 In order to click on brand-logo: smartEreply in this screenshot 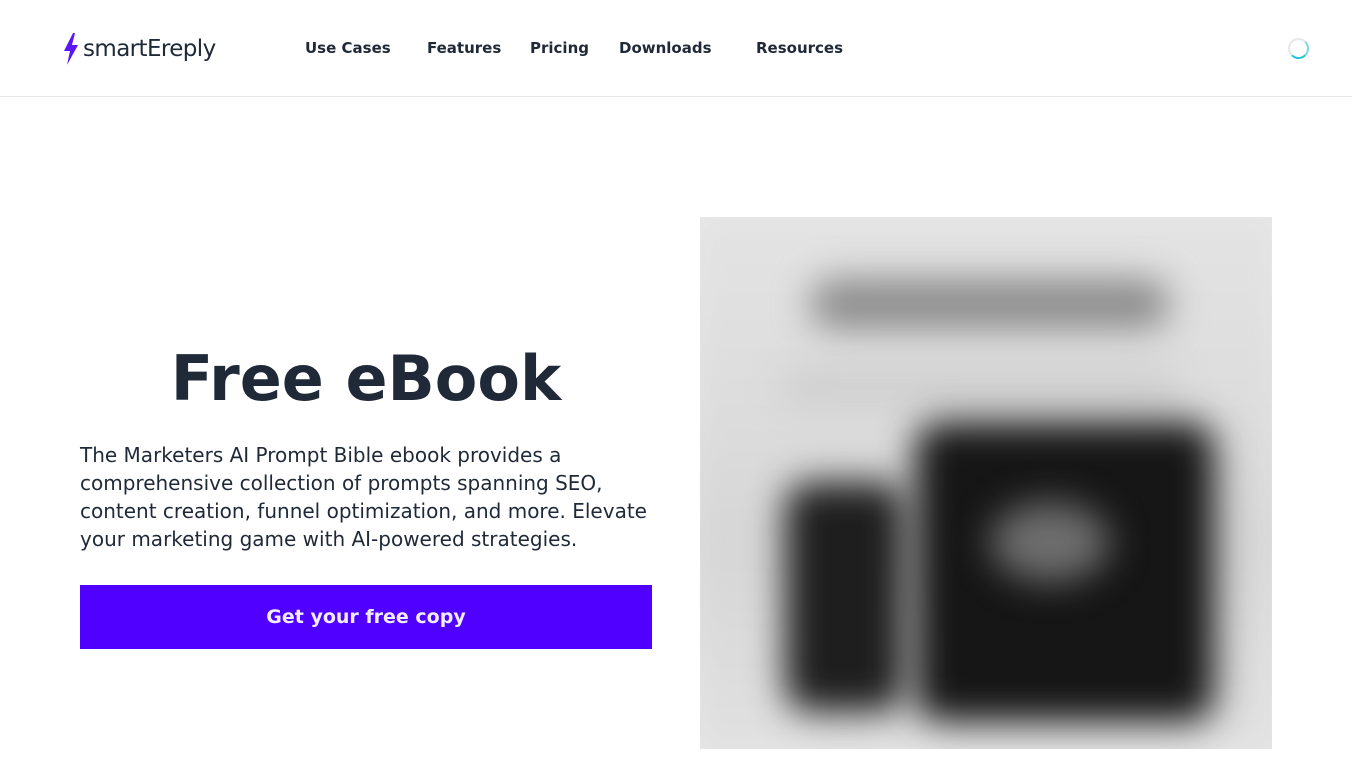, I will do `click(139, 49)`.